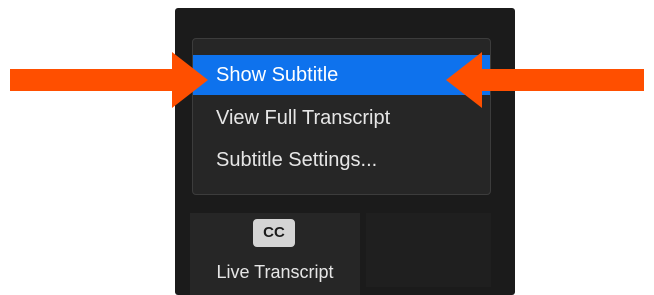 The width and height of the screenshot is (654, 295). Describe the element at coordinates (428, 250) in the screenshot. I see `toolbar-button-placeholder` at that location.